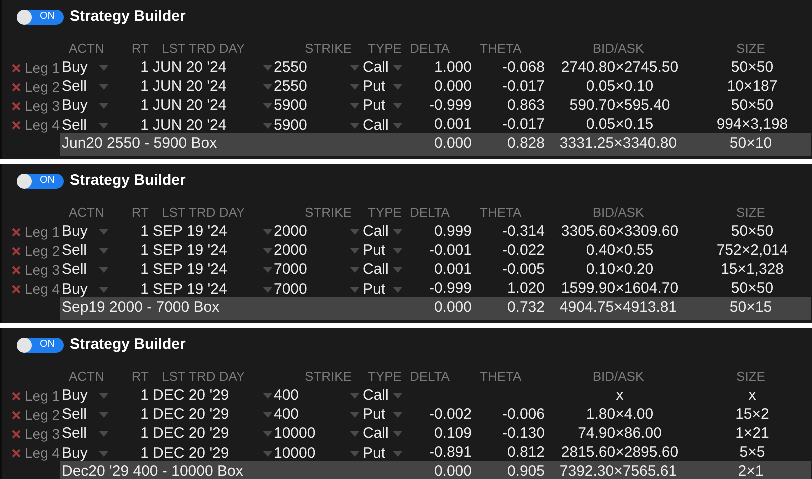 The image size is (812, 479). I want to click on size-total: 50×15, so click(751, 308).